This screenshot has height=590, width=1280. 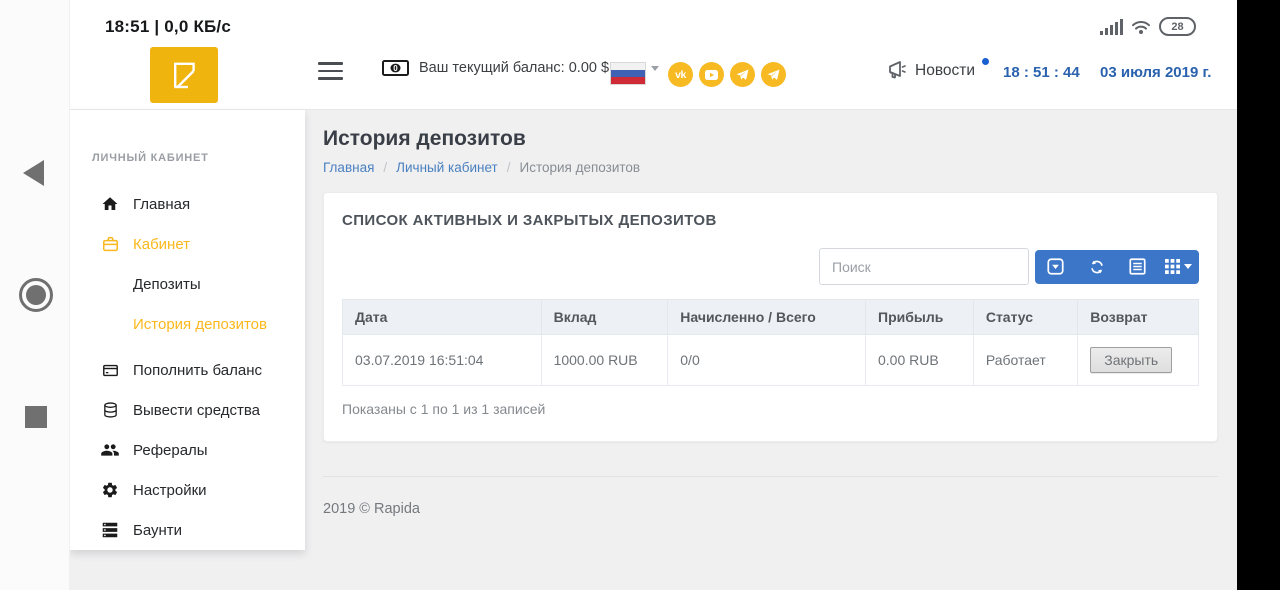 I want to click on cell-accrued: 0/0, so click(x=766, y=360).